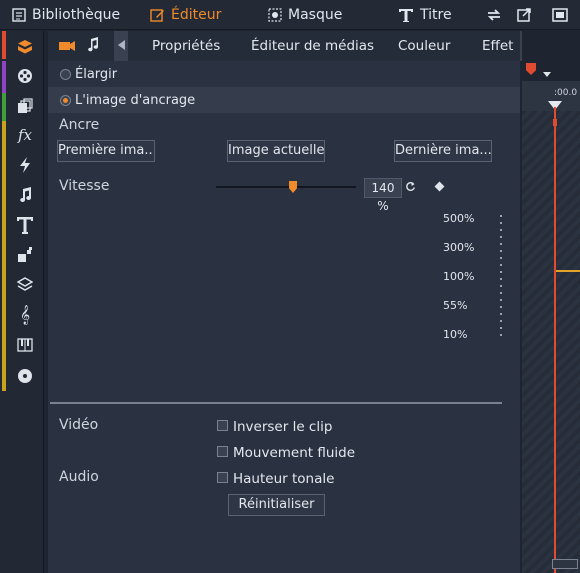 The image size is (580, 573). I want to click on pitch-label: Hauteur tonale, so click(284, 479).